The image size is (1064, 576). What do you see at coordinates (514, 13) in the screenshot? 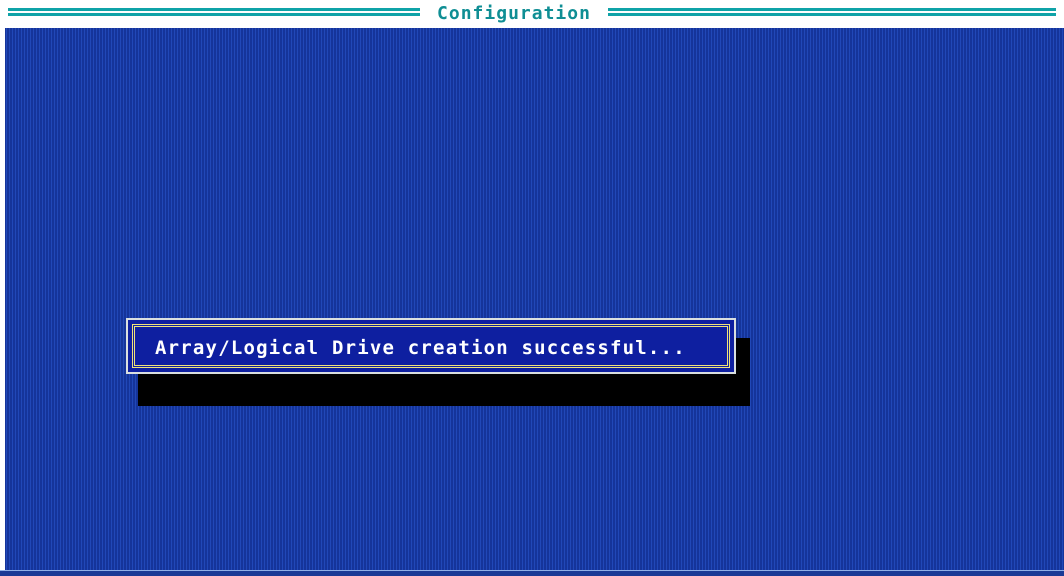
I see `page-title: Configuration` at bounding box center [514, 13].